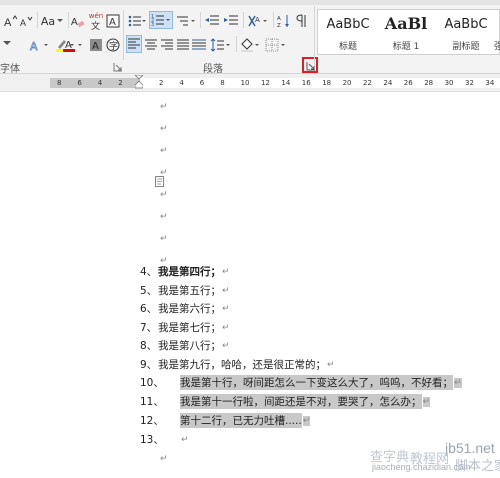 The image size is (500, 478). What do you see at coordinates (301, 401) in the screenshot?
I see `list-item-text: 我是第十一行啦，间距还是不对，要哭了，怎么办；` at bounding box center [301, 401].